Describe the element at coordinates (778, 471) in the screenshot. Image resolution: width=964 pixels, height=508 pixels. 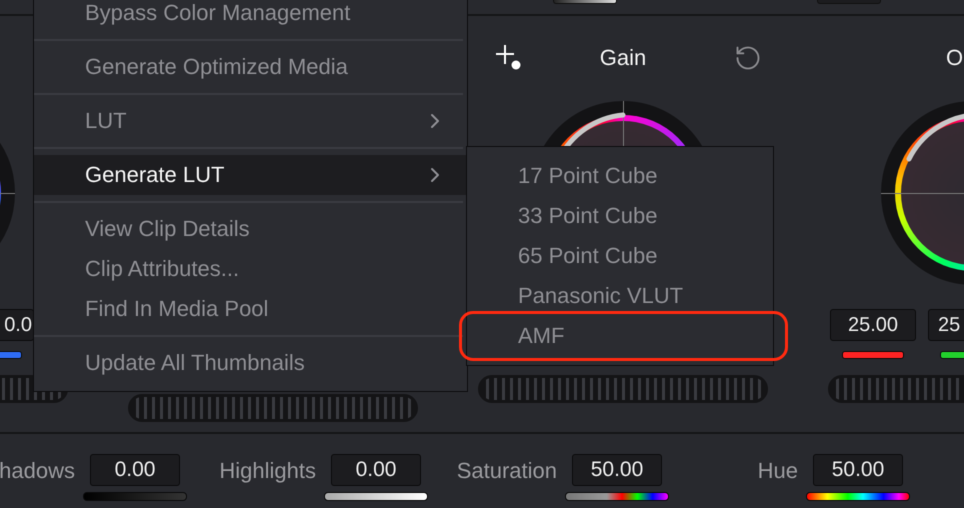
I see `field-label: Hue` at that location.